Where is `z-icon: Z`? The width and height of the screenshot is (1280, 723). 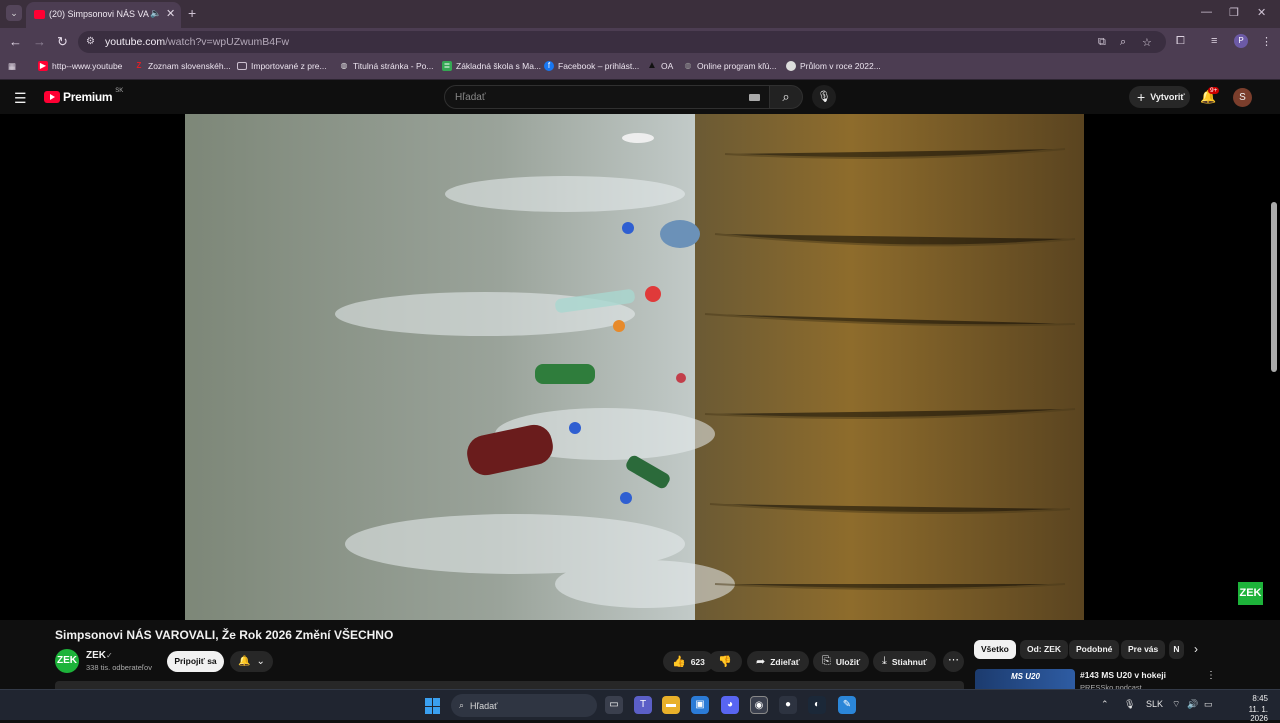
z-icon: Z is located at coordinates (139, 65).